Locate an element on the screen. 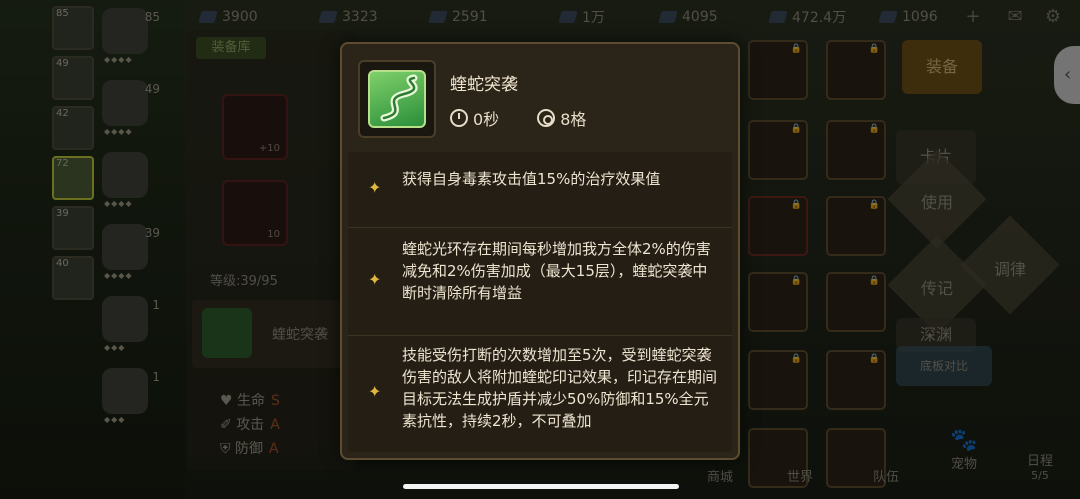  skill-icon-frame is located at coordinates (397, 99).